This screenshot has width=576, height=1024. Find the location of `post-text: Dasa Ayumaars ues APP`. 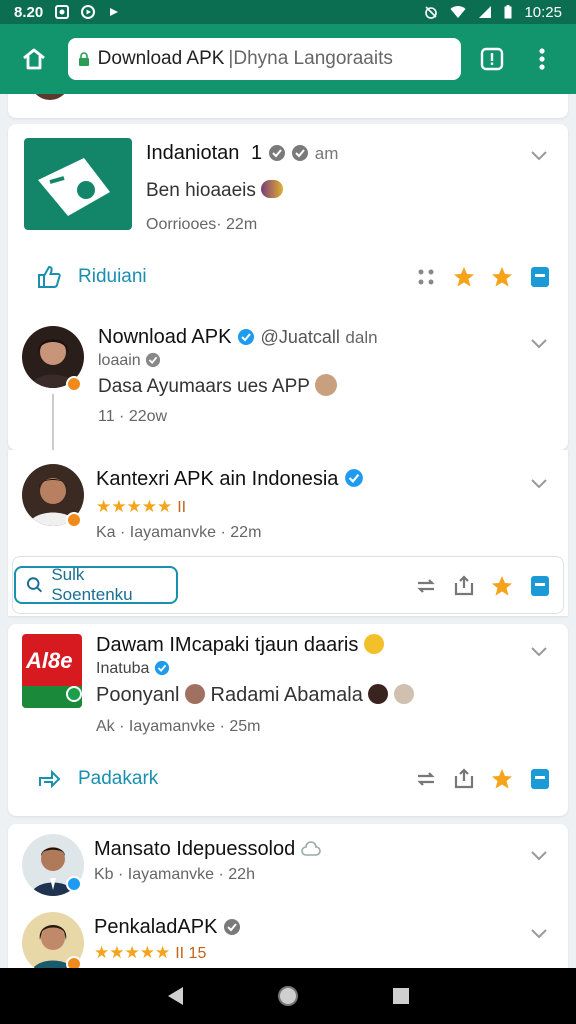

post-text: Dasa Ayumaars ues APP is located at coordinates (204, 386).